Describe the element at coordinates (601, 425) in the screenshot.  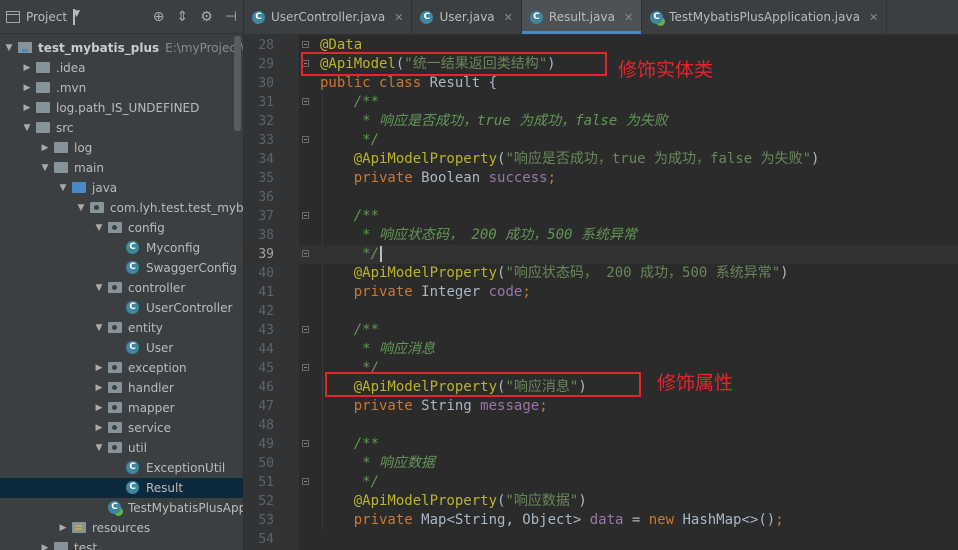
I see `code-line: 48` at that location.